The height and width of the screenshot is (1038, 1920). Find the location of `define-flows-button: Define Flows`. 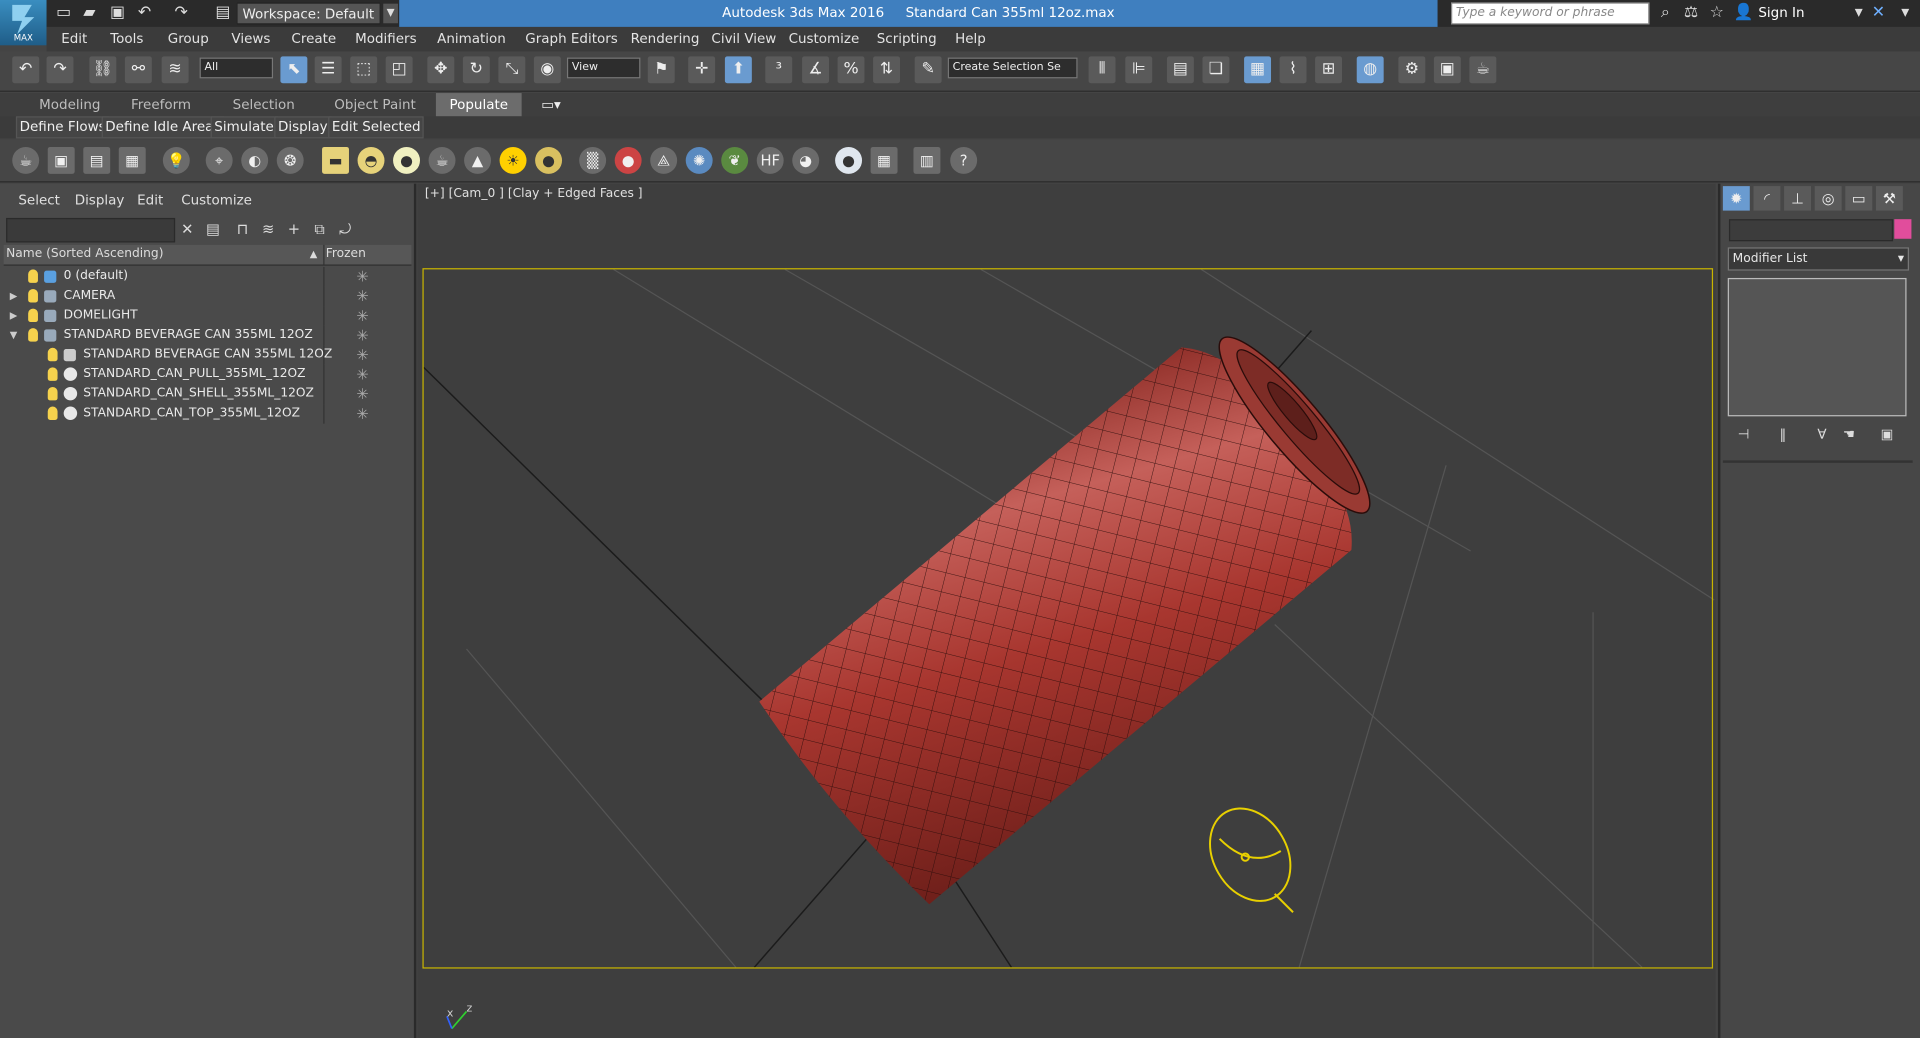

define-flows-button: Define Flows is located at coordinates (62, 127).